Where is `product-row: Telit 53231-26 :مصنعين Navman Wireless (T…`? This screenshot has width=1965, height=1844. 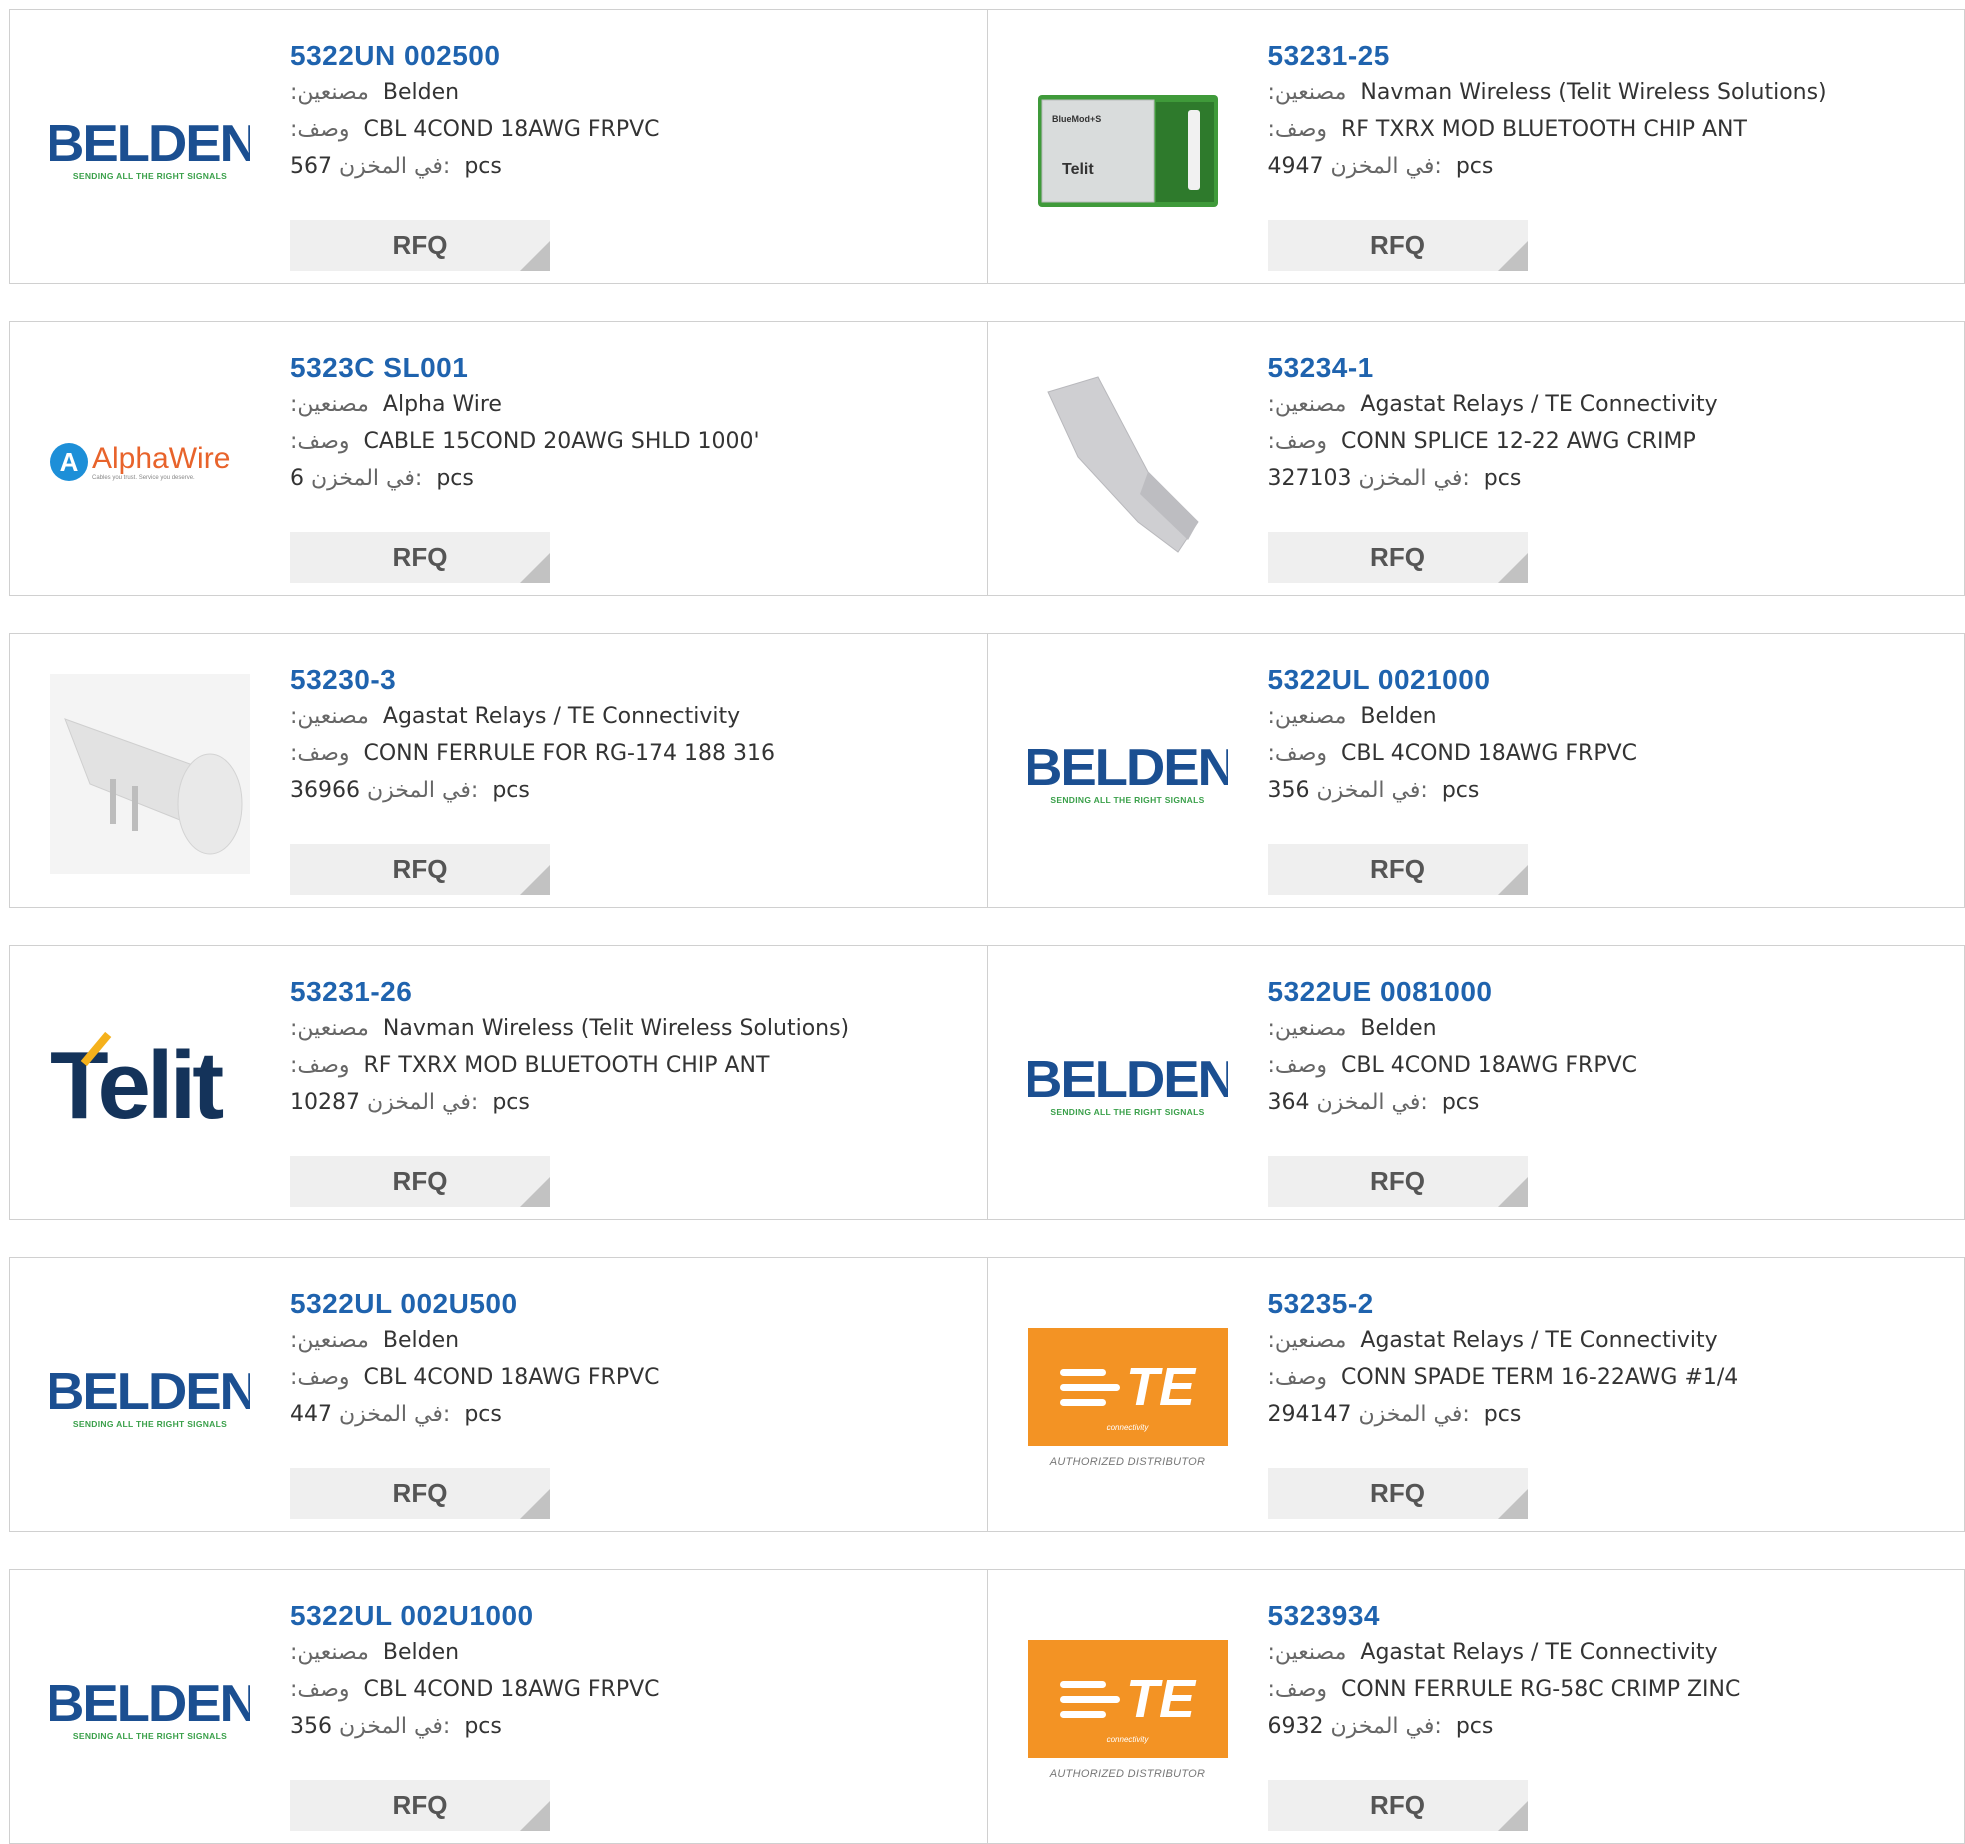 product-row: Telit 53231-26 :مصنعين Navman Wireless (T… is located at coordinates (987, 1082).